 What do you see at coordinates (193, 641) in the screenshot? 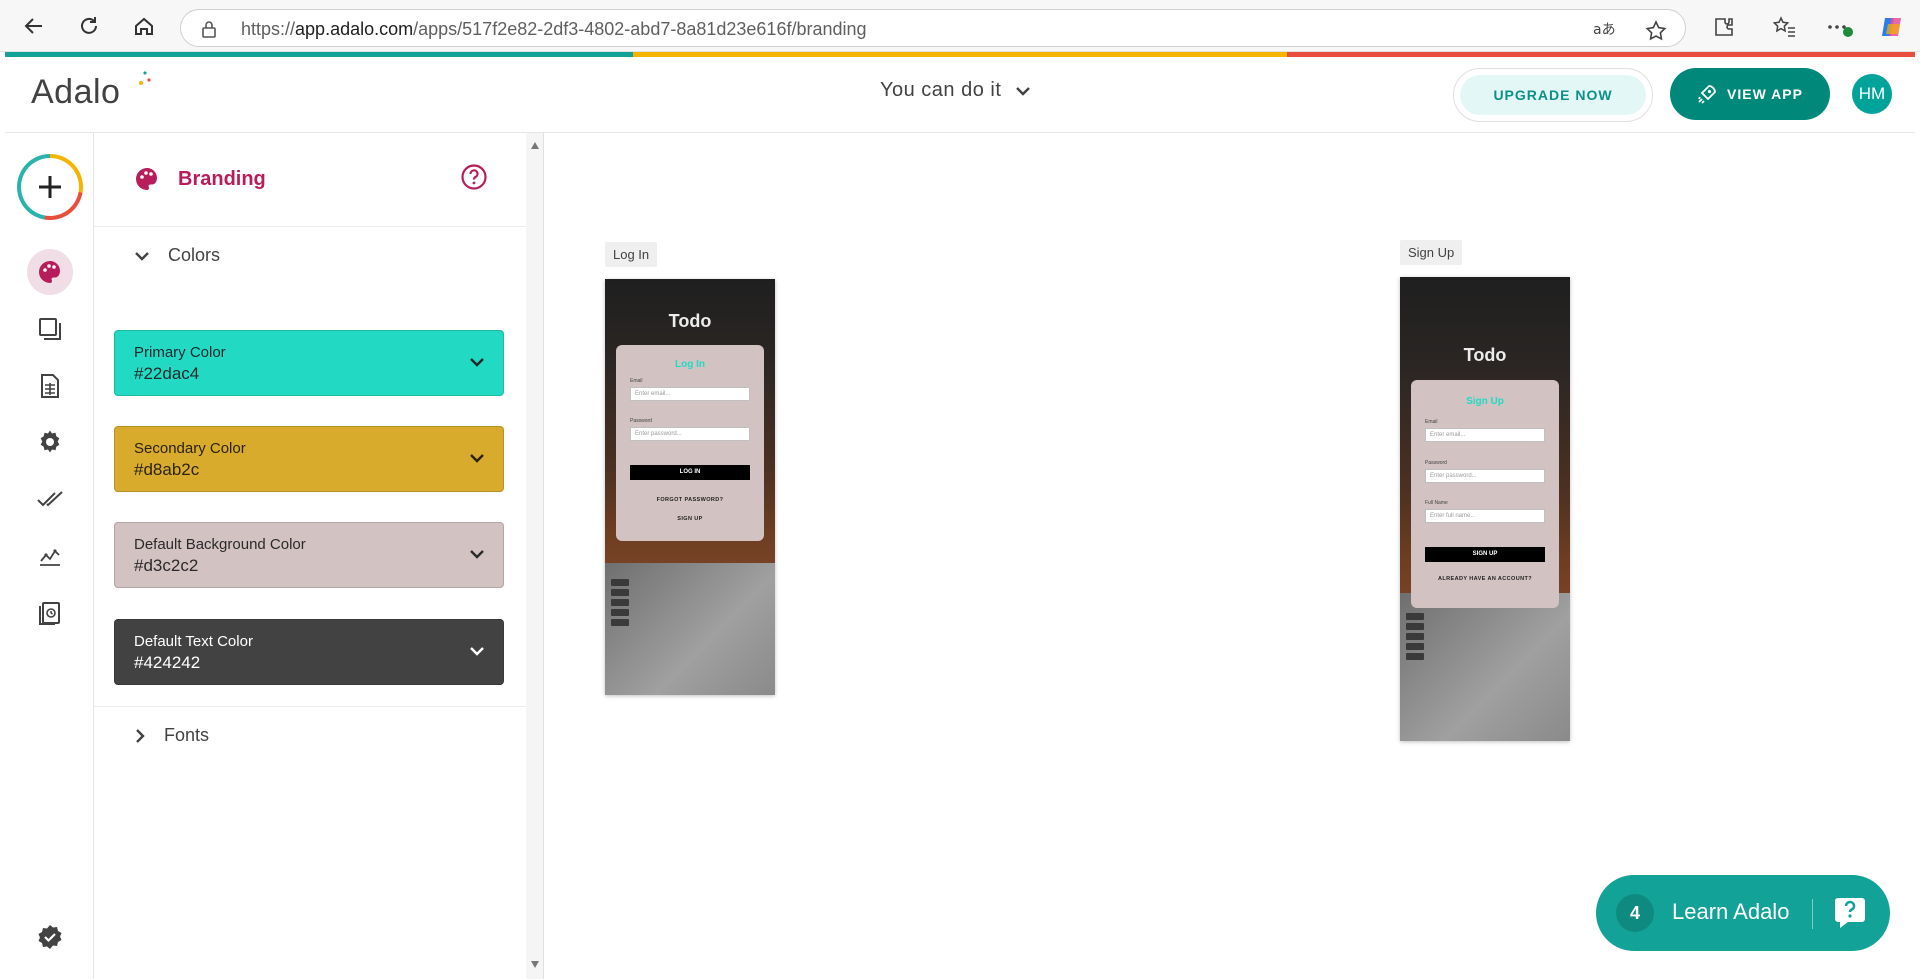
I see `color-label: Default Text Color` at bounding box center [193, 641].